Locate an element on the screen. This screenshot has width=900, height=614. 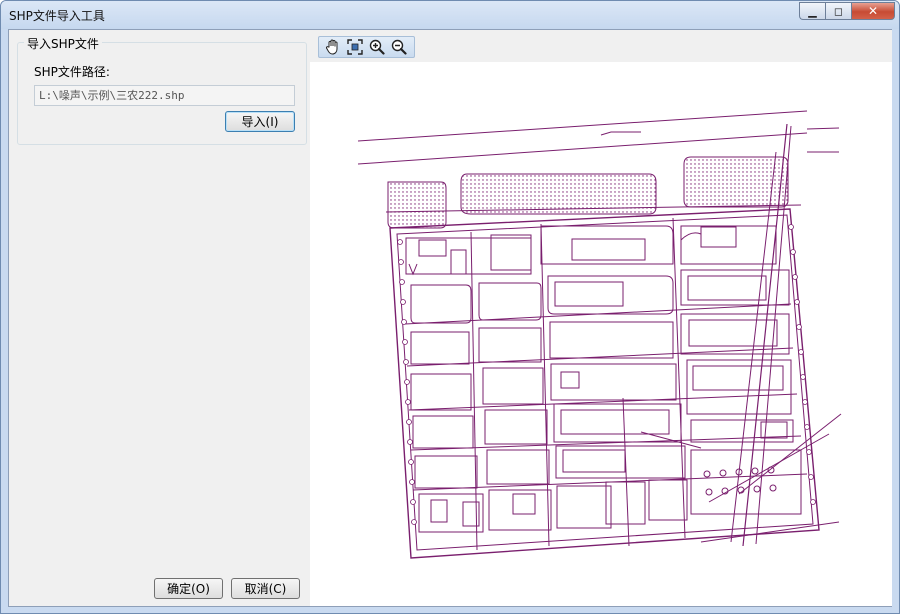
zoom-in-icon is located at coordinates (377, 47).